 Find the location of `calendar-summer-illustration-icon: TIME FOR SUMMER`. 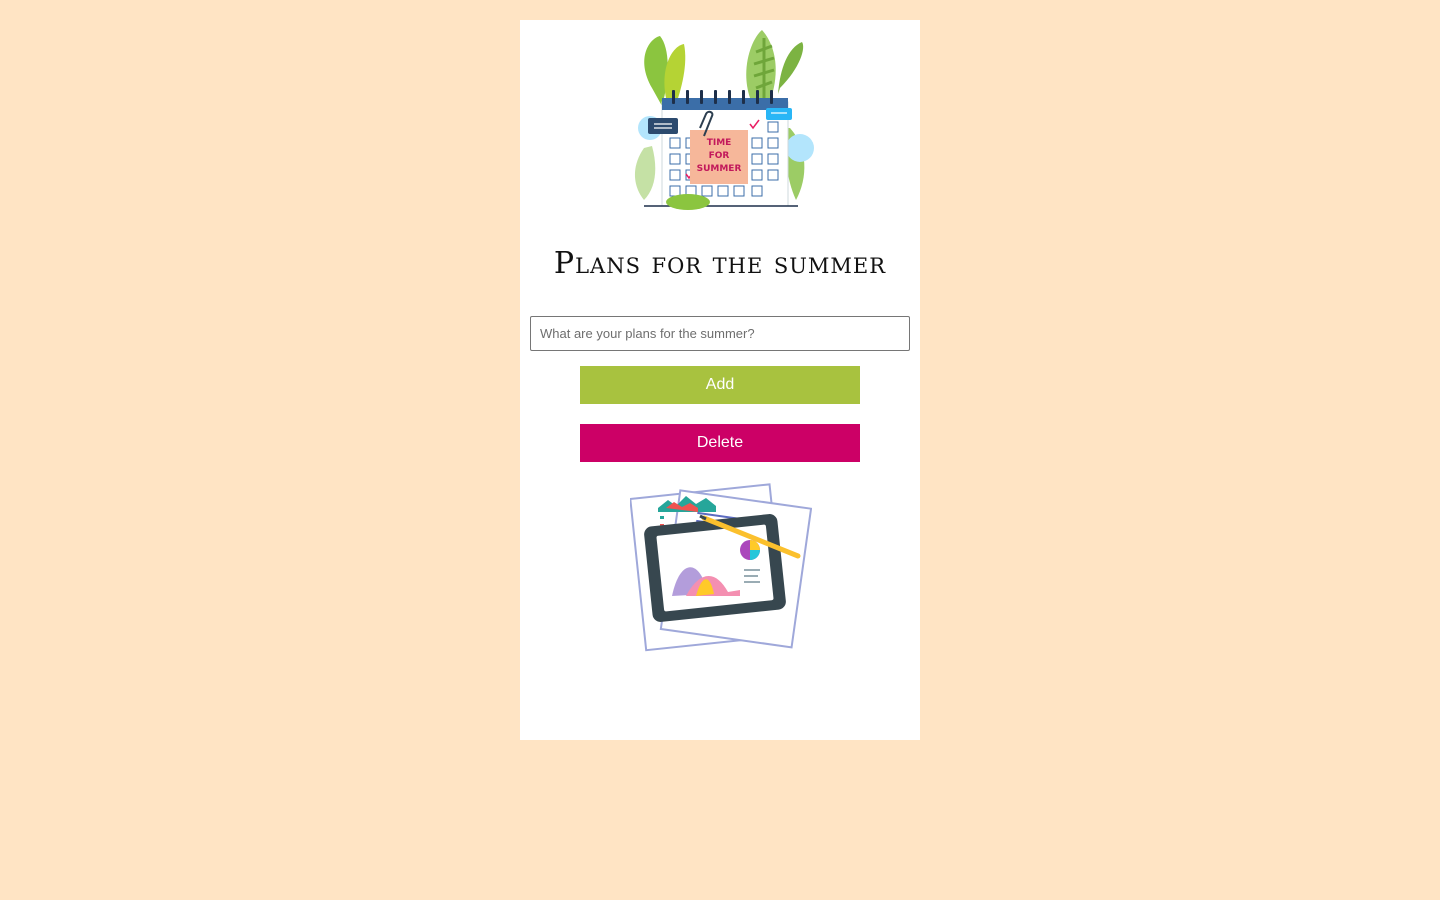

calendar-summer-illustration-icon: TIME FOR SUMMER is located at coordinates (724, 120).